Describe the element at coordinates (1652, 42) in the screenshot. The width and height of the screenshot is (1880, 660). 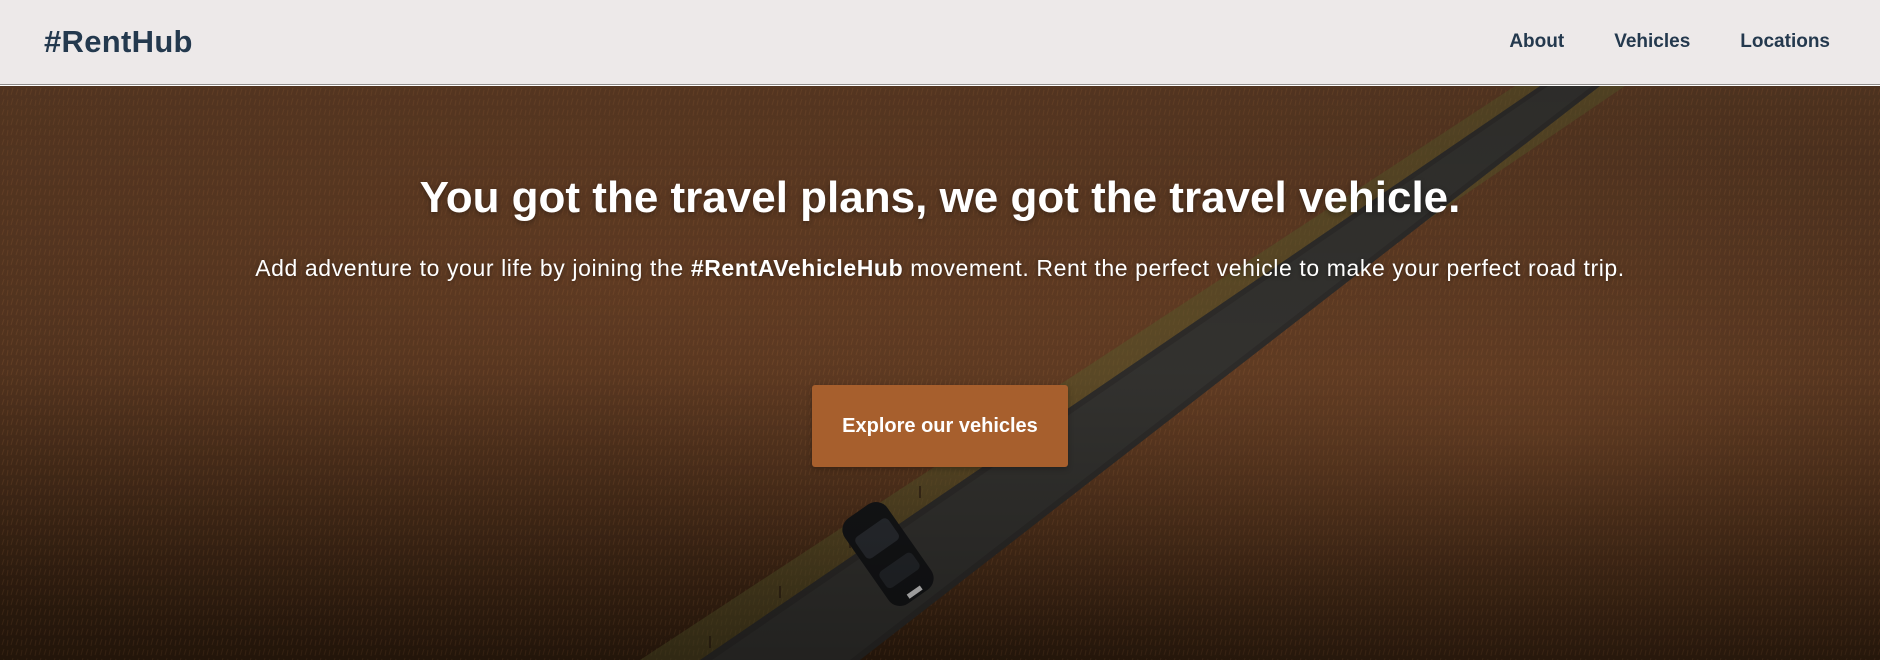
I see `nav-link-vehicles: Vehicles` at that location.